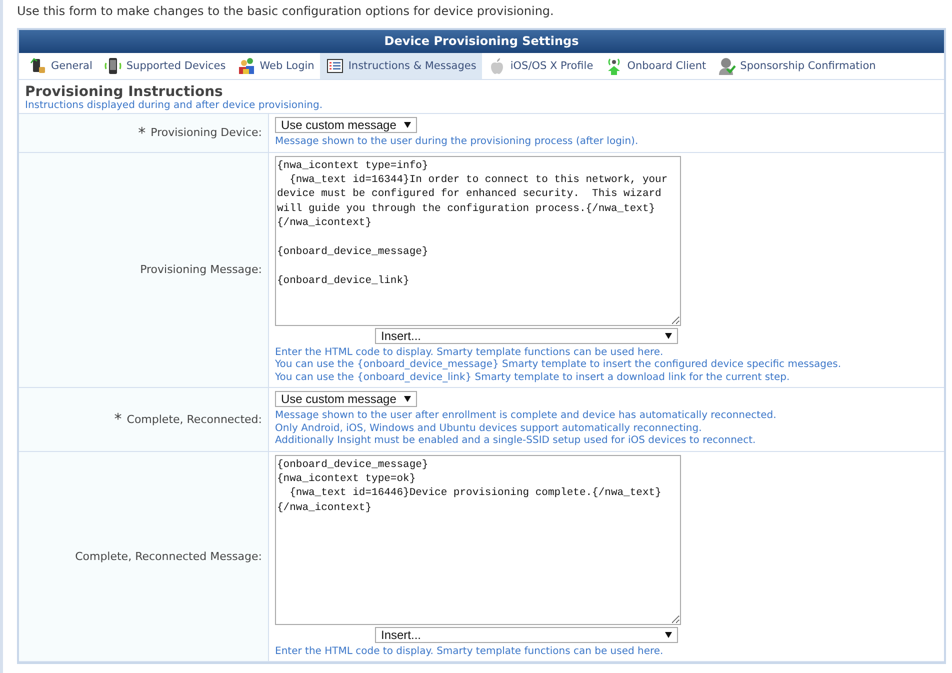 The width and height of the screenshot is (952, 673). What do you see at coordinates (286, 12) in the screenshot?
I see `intro-text: Use this form to make changes to the basic configuration options for device provisioning.` at bounding box center [286, 12].